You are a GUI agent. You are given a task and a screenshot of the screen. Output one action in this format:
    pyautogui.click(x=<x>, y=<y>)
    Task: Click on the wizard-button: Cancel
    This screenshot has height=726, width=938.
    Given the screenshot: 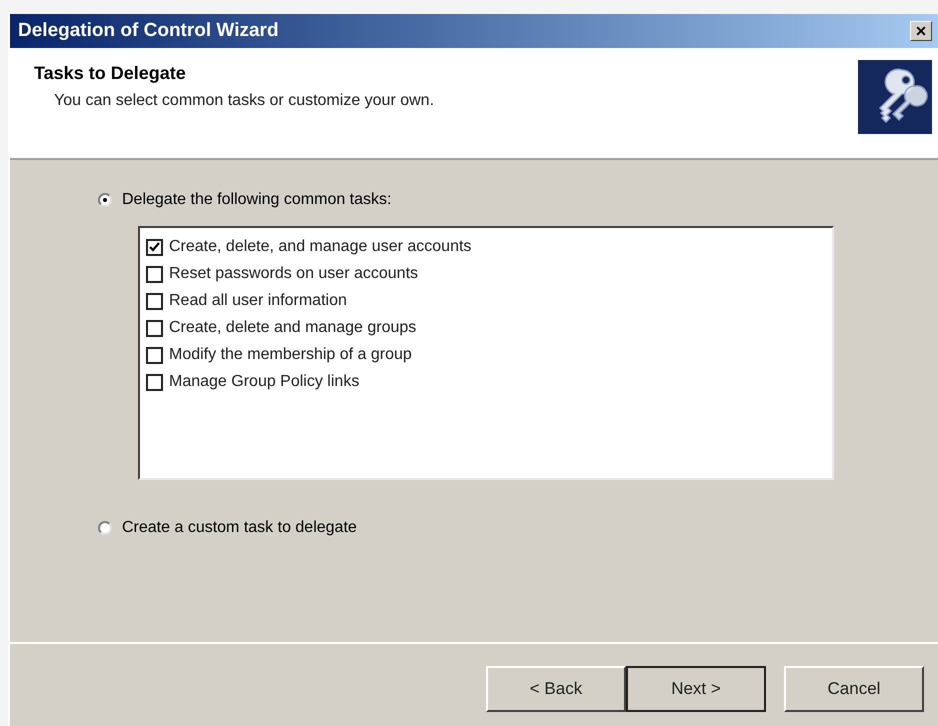 What is the action you would take?
    pyautogui.click(x=854, y=689)
    